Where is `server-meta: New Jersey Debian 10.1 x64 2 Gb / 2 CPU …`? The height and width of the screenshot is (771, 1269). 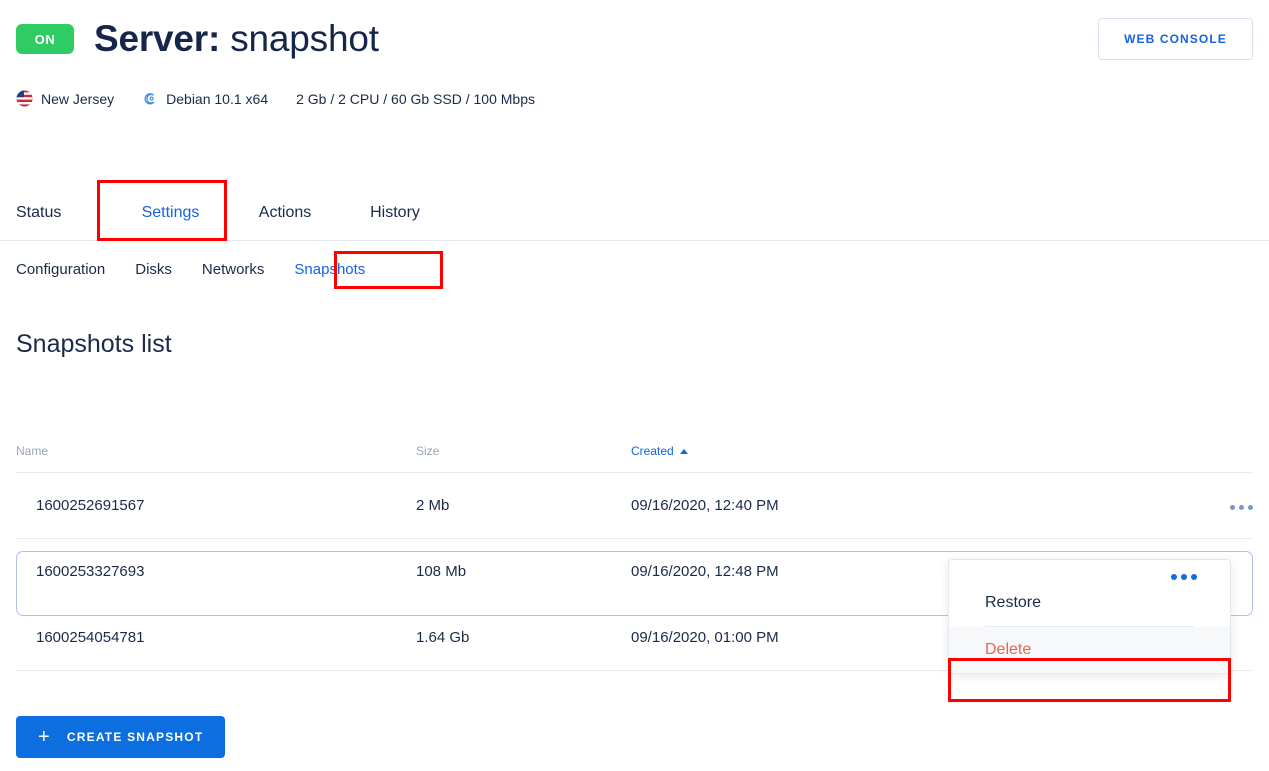 server-meta: New Jersey Debian 10.1 x64 2 Gb / 2 CPU … is located at coordinates (275, 98).